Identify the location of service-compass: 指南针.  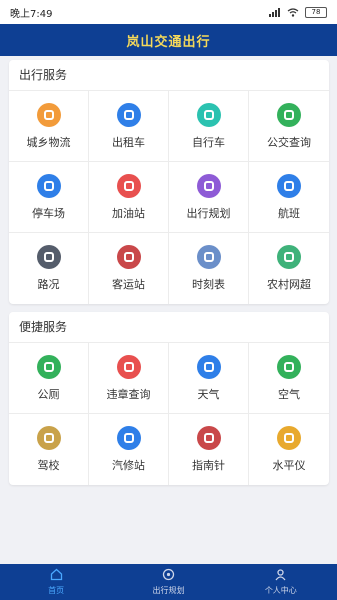
(209, 449).